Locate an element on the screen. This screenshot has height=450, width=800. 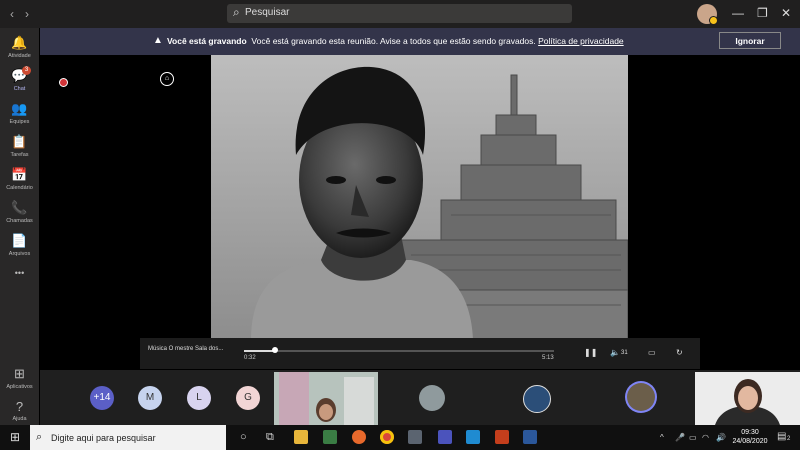
battery-icon: ▭ is located at coordinates (693, 437).